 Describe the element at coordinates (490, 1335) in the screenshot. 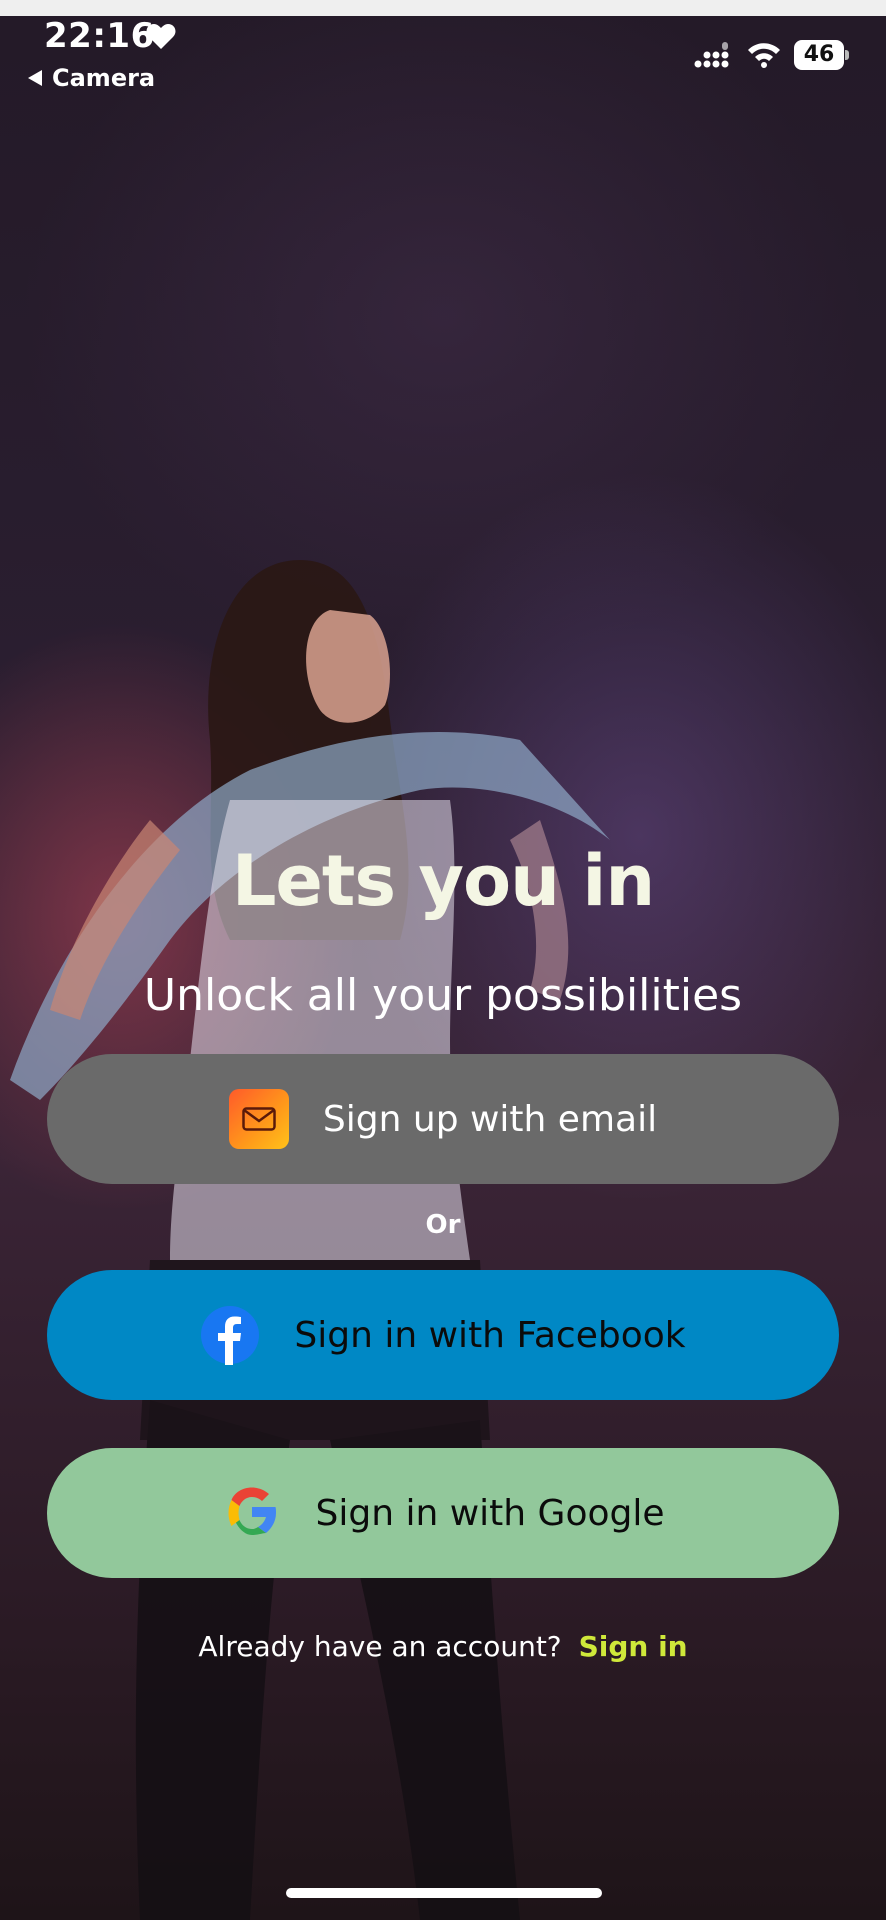

I see `sign-in-facebook-label: Sign in with Facebook` at that location.